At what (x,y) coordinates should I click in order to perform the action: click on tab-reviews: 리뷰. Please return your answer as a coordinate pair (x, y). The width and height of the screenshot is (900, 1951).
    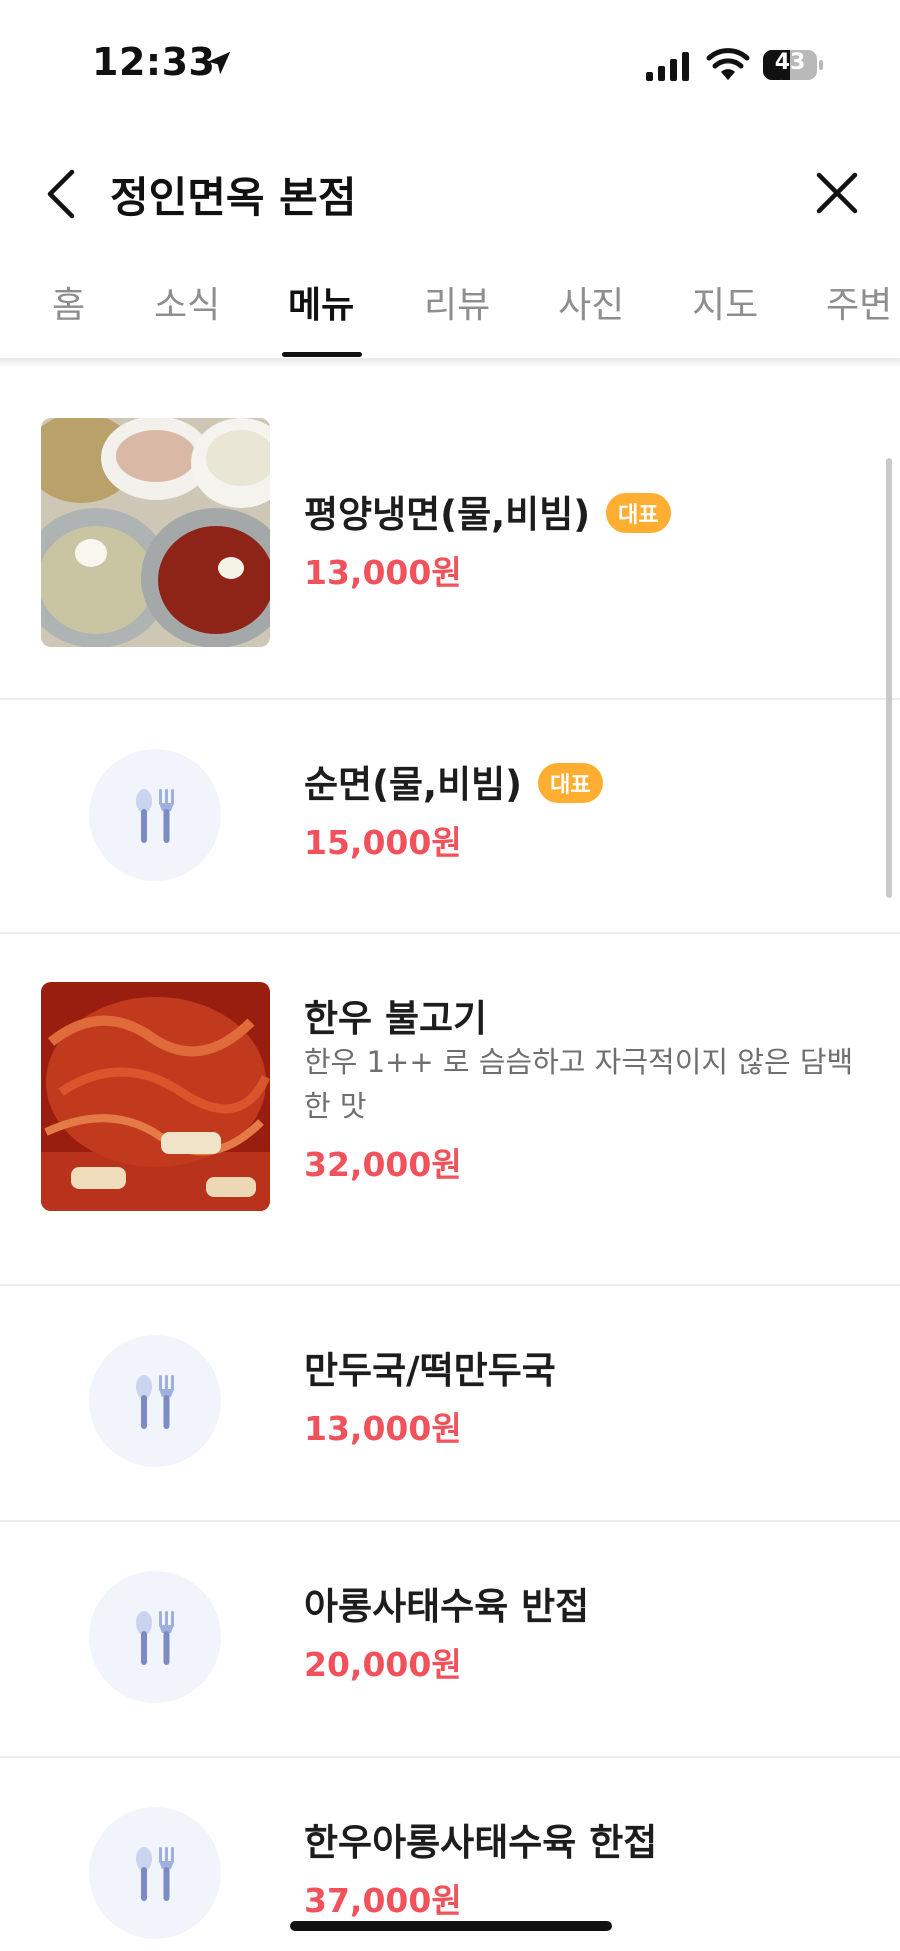
    Looking at the image, I should click on (457, 302).